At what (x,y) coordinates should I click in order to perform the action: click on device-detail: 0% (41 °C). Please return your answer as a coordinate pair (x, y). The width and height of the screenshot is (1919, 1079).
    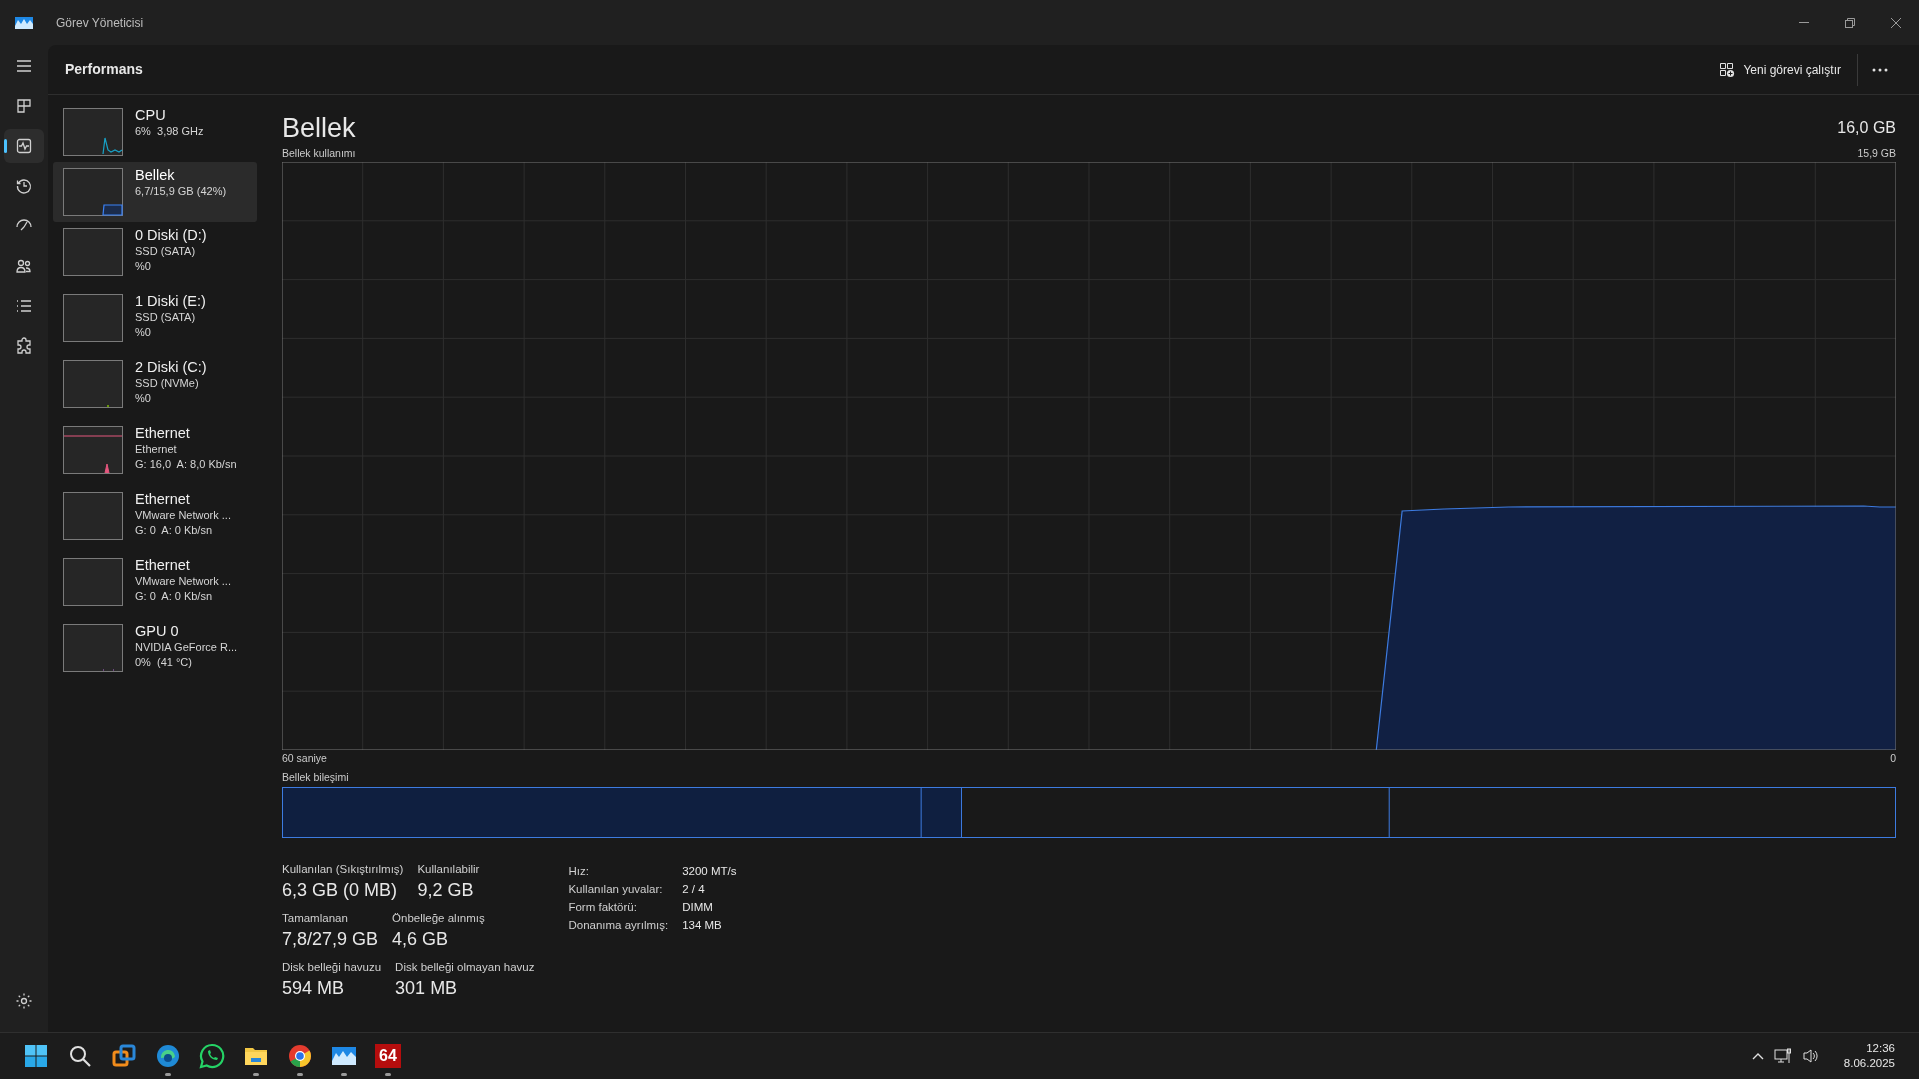
    Looking at the image, I should click on (164, 662).